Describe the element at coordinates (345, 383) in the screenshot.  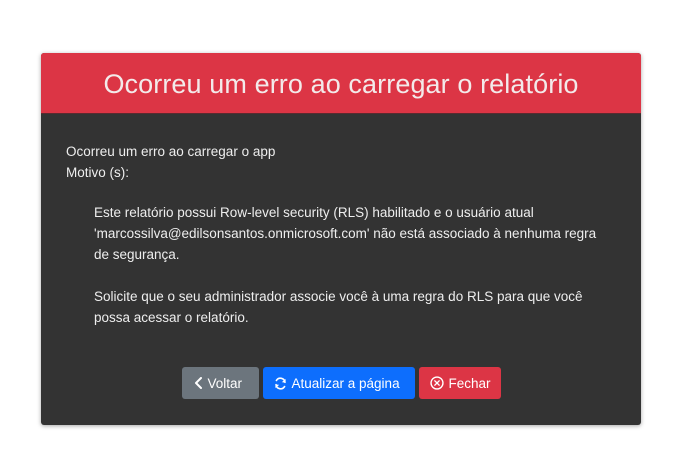
I see `refresh-button-label: Atualizar a página` at that location.